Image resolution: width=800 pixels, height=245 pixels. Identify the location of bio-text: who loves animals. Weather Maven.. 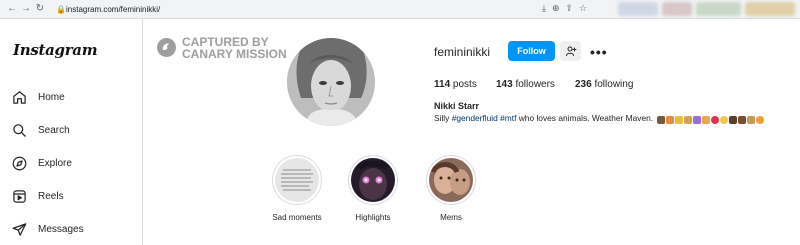
(586, 118).